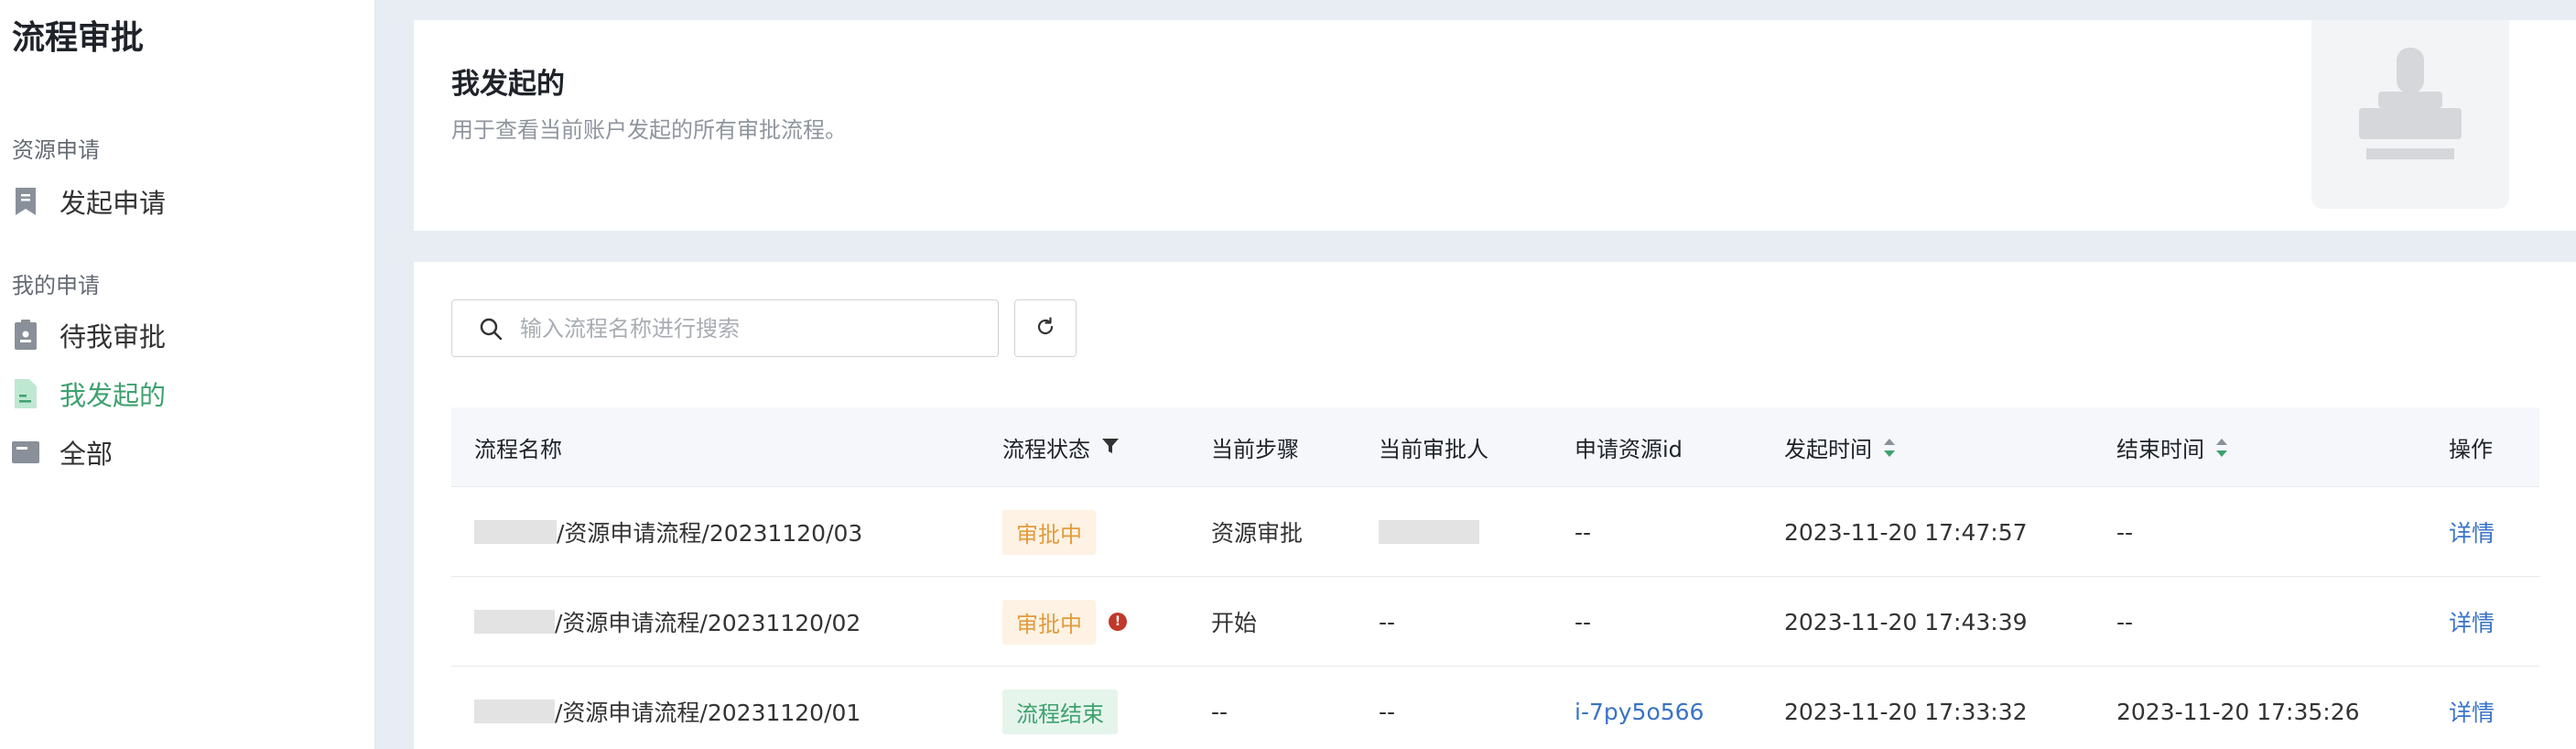 This screenshot has height=749, width=2576. Describe the element at coordinates (186, 394) in the screenshot. I see `sidebar-item-my-initiated: 我发起的` at that location.